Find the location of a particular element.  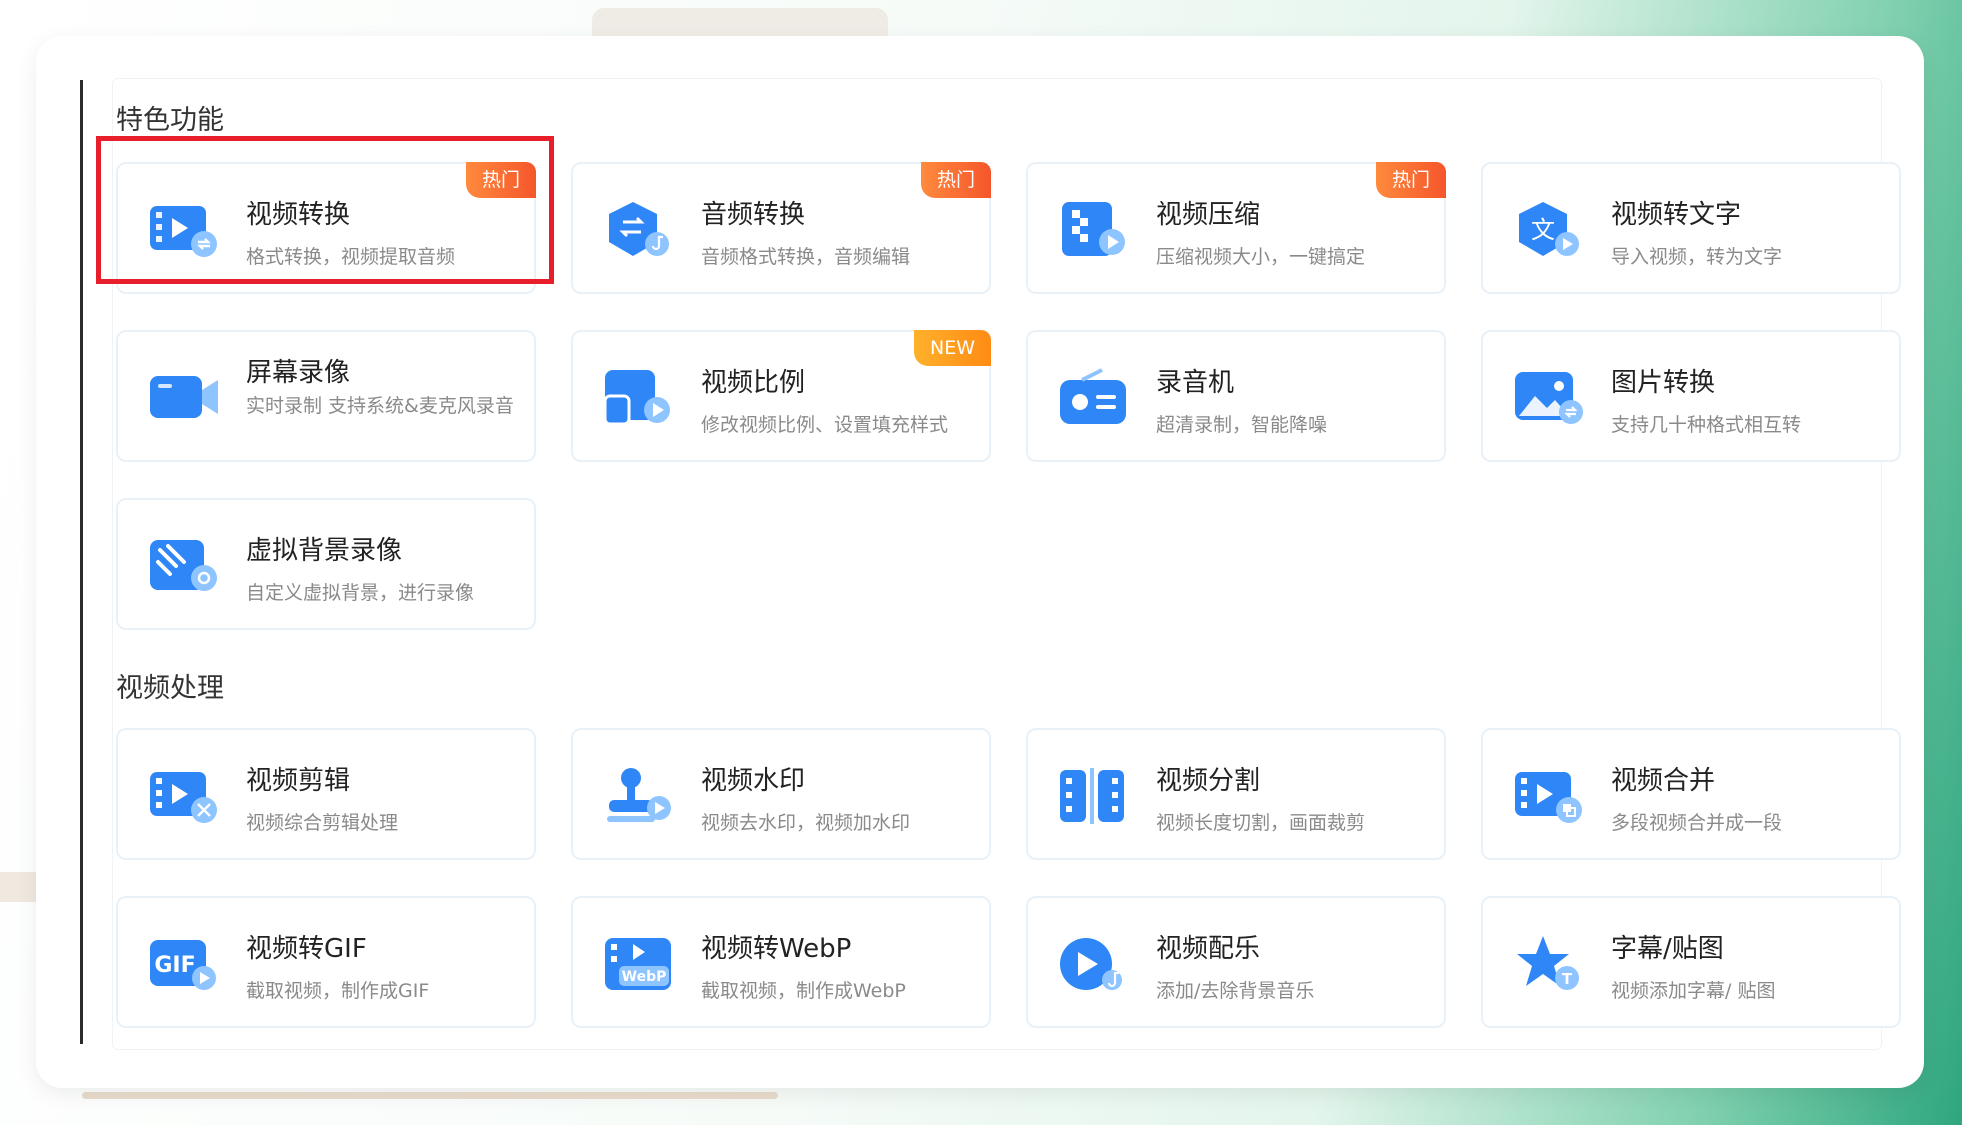

card-subtitle-sticker: T 字幕/贴图 视频添加字幕/ 贴图 is located at coordinates (1691, 962).